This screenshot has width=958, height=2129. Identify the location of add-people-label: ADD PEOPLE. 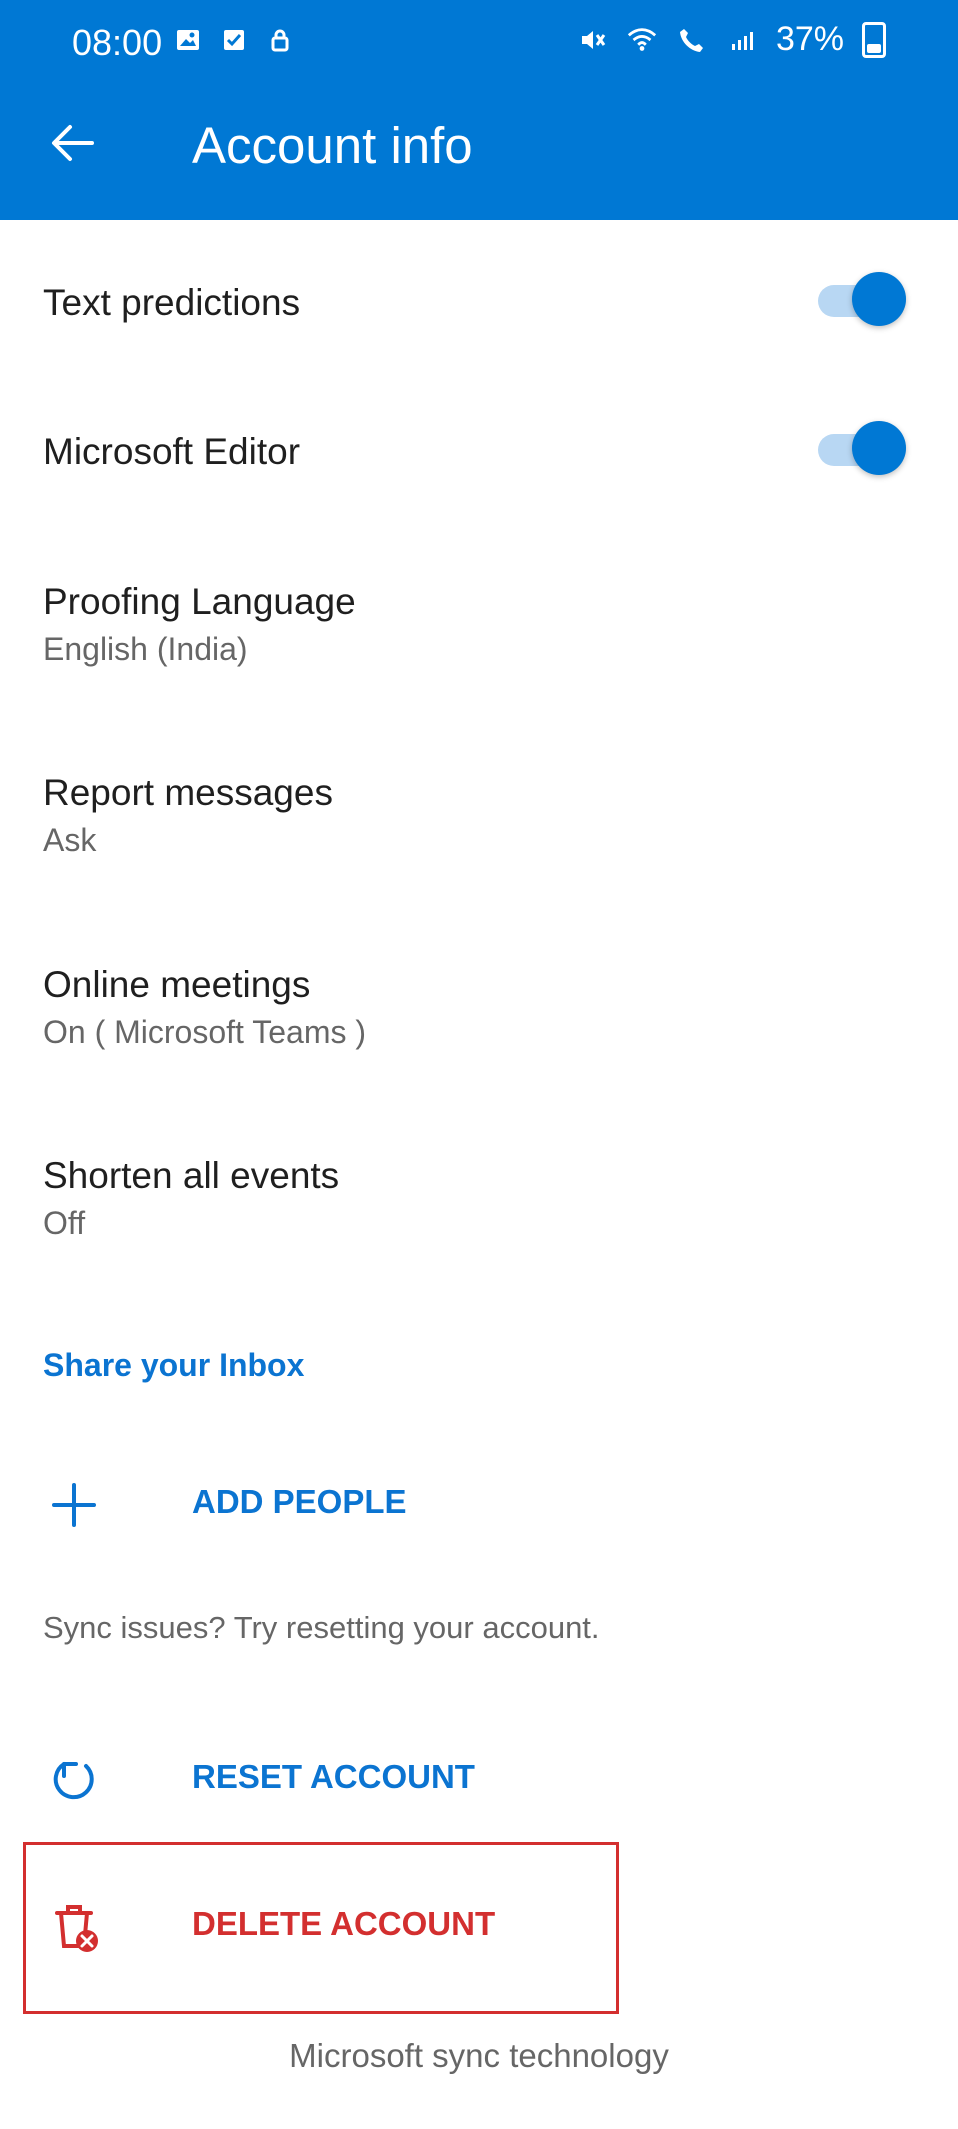
(299, 1501).